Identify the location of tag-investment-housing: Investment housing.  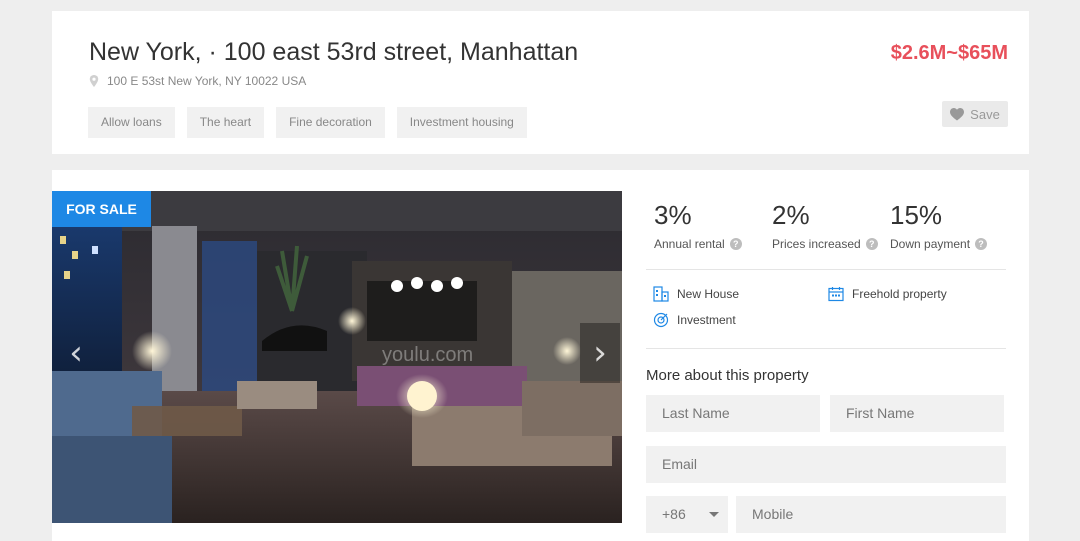
(461, 122).